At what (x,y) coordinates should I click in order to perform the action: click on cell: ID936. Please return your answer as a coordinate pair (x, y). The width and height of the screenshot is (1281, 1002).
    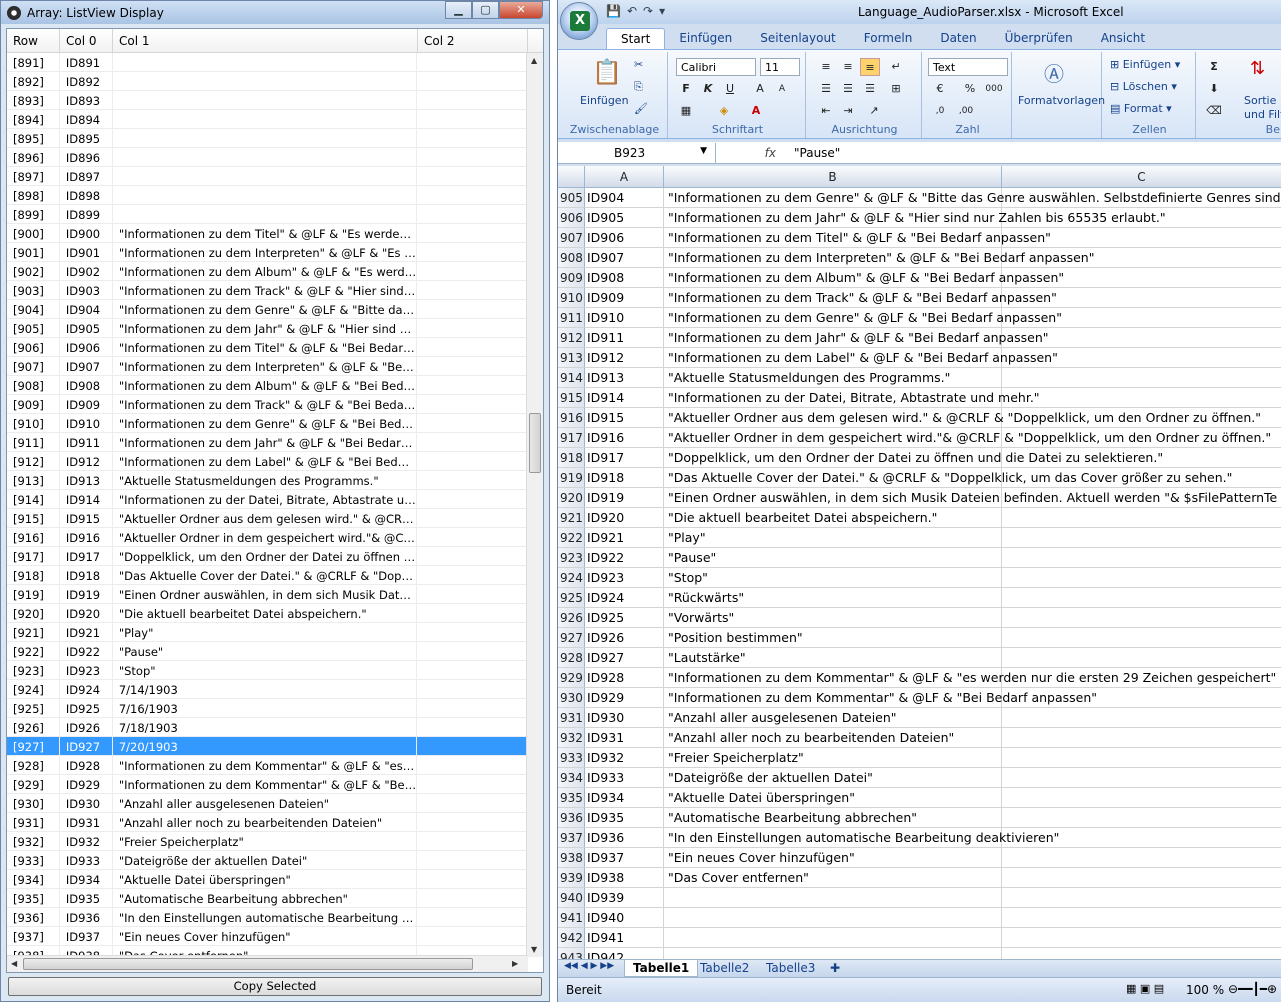
    Looking at the image, I should click on (624, 837).